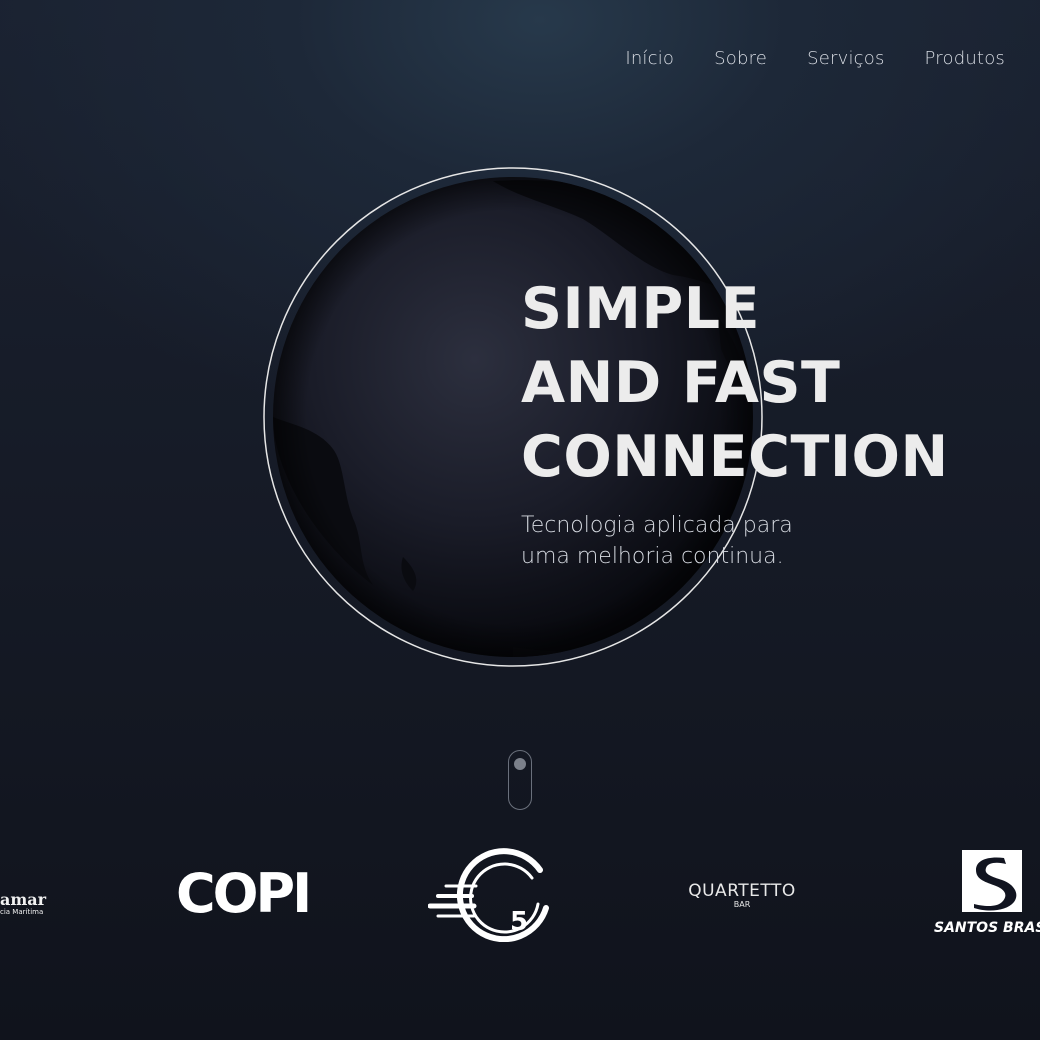 This screenshot has width=1040, height=1040. Describe the element at coordinates (735, 457) in the screenshot. I see `hero-title-line-3: CONNECTION` at that location.